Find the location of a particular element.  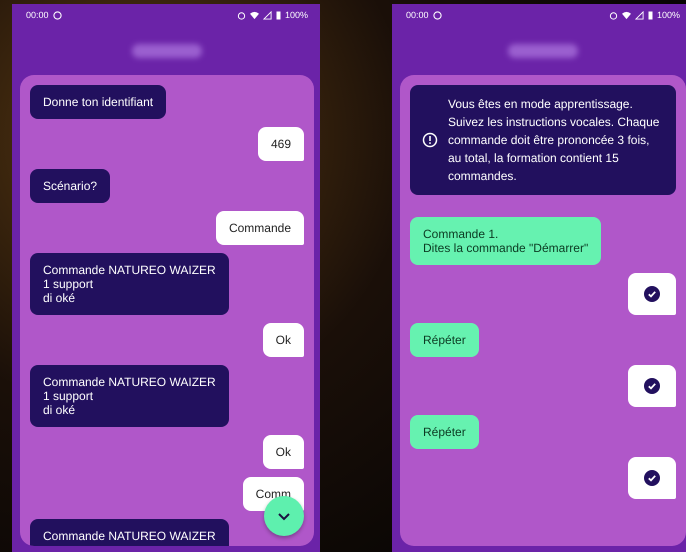

info-icon is located at coordinates (430, 140).